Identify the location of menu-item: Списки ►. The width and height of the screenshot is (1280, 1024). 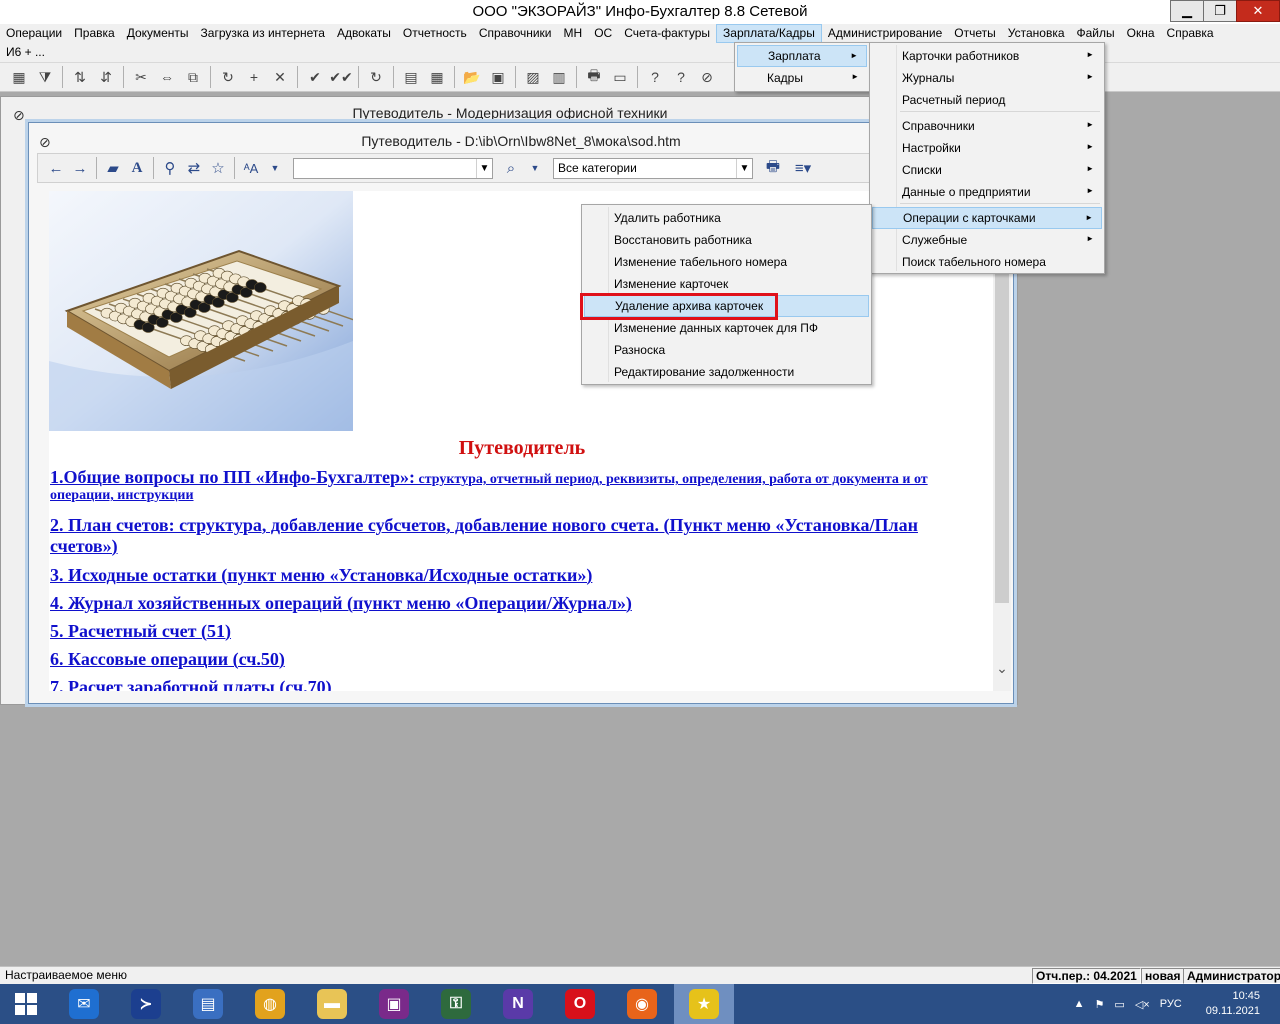
(987, 170).